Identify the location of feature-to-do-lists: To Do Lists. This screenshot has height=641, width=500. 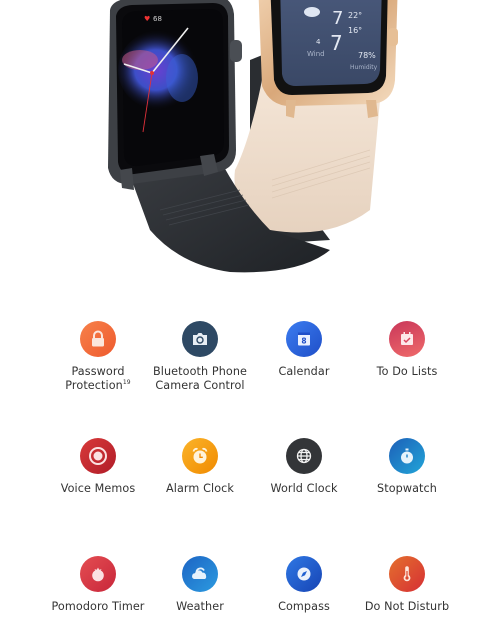
(407, 350).